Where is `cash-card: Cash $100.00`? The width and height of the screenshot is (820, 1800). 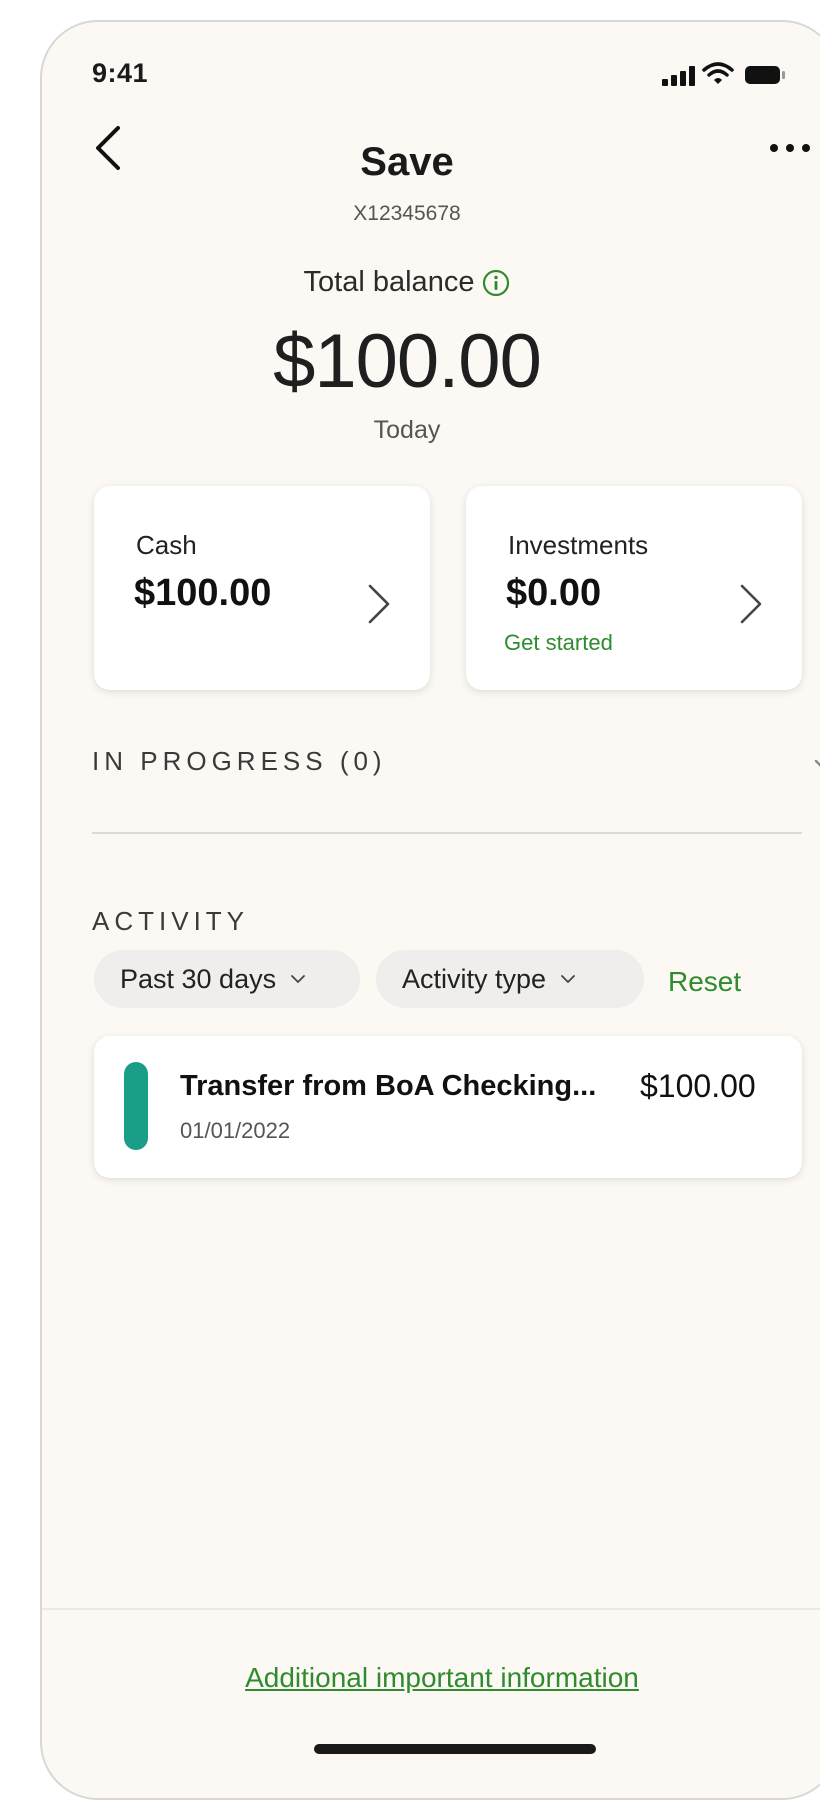 cash-card: Cash $100.00 is located at coordinates (262, 588).